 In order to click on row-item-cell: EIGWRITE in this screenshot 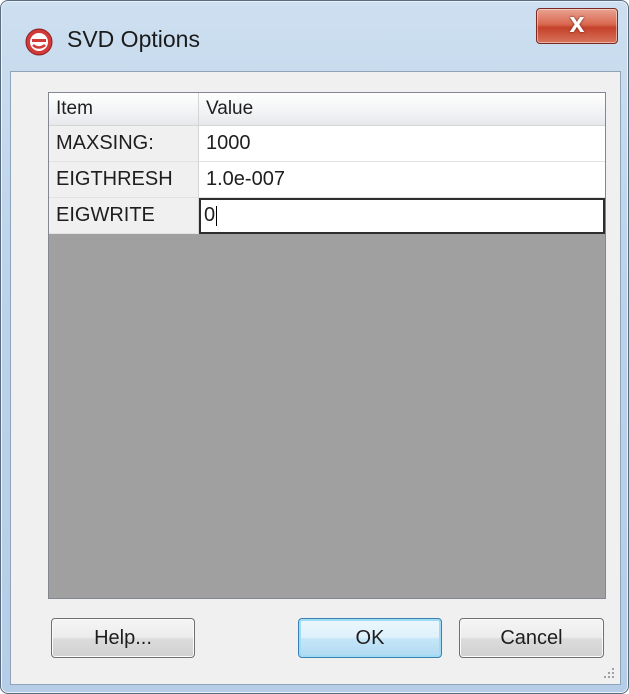, I will do `click(124, 216)`.